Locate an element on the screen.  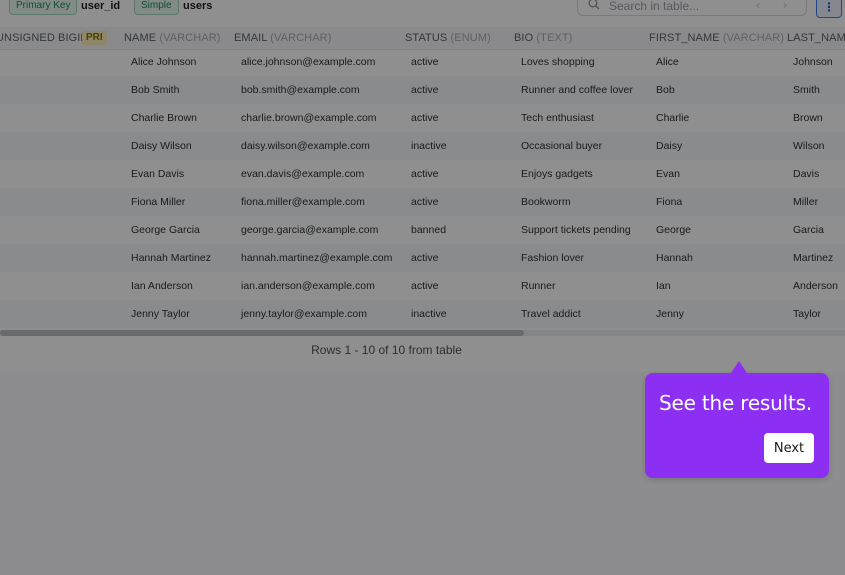
cell-bio: Tech enthusiast is located at coordinates (557, 118).